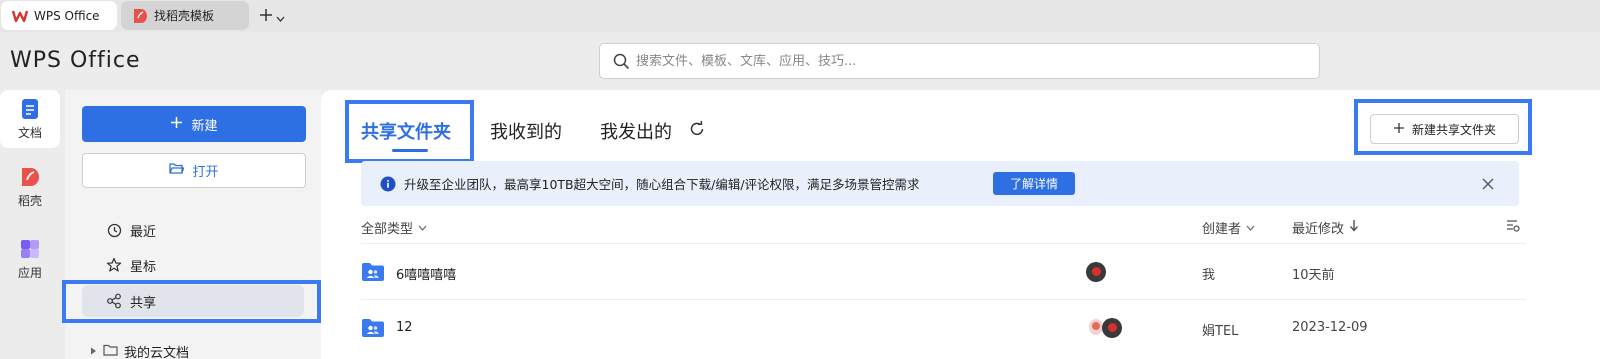 Image resolution: width=1600 pixels, height=359 pixels. Describe the element at coordinates (29, 201) in the screenshot. I see `rail-label: 稻壳` at that location.